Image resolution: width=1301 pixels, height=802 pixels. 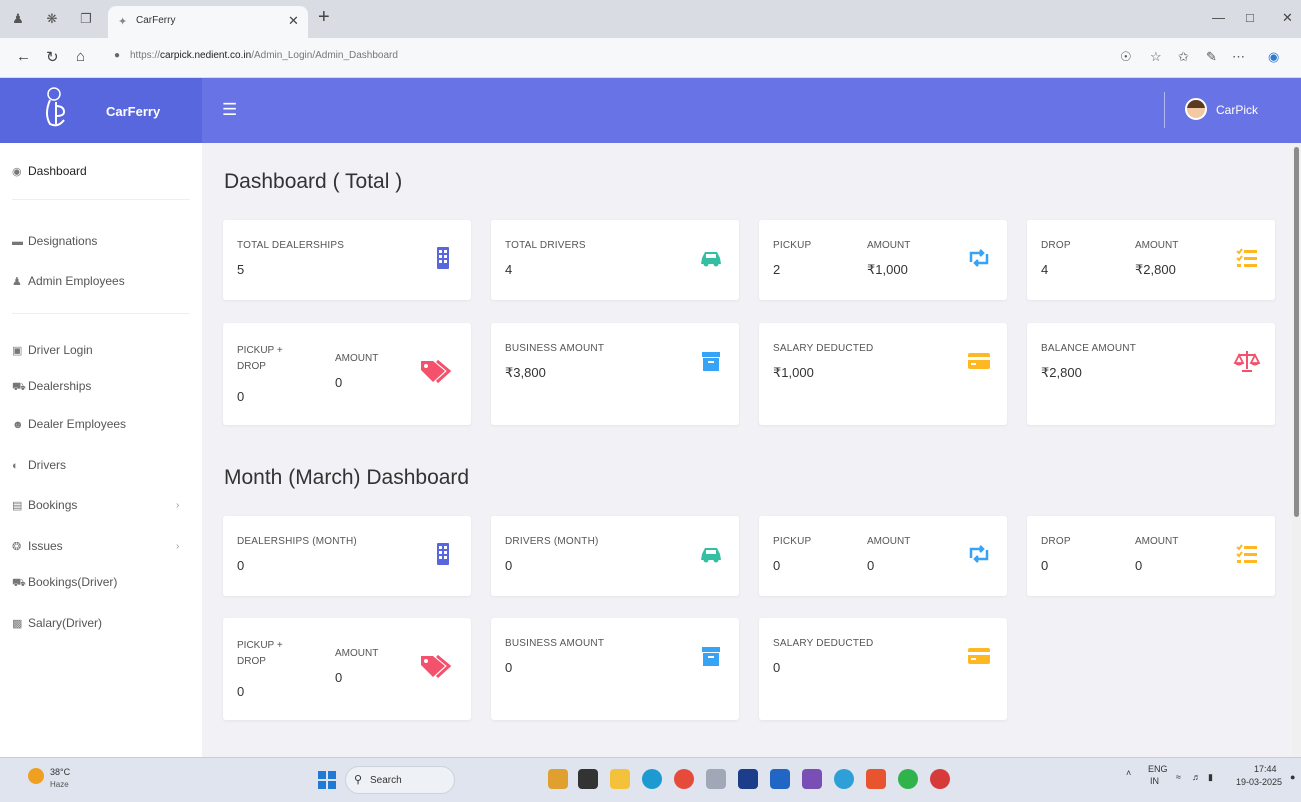 What do you see at coordinates (883, 556) in the screenshot?
I see `stat-card-month-pickup: PICKUP 0 AMOUNT 0` at bounding box center [883, 556].